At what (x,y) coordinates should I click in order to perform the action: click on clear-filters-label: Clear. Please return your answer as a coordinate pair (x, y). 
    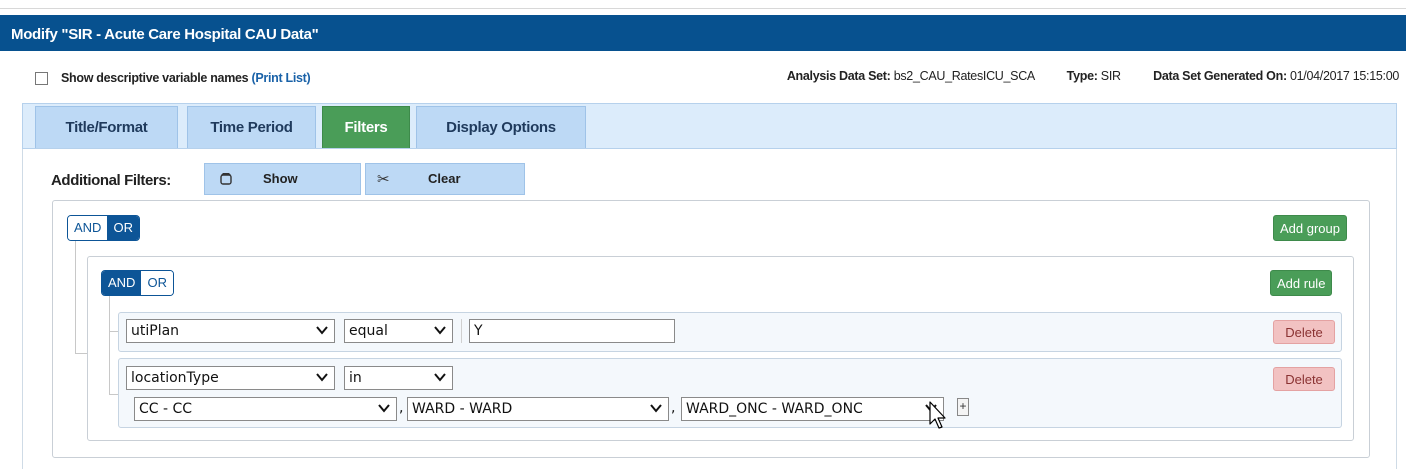
    Looking at the image, I should click on (444, 178).